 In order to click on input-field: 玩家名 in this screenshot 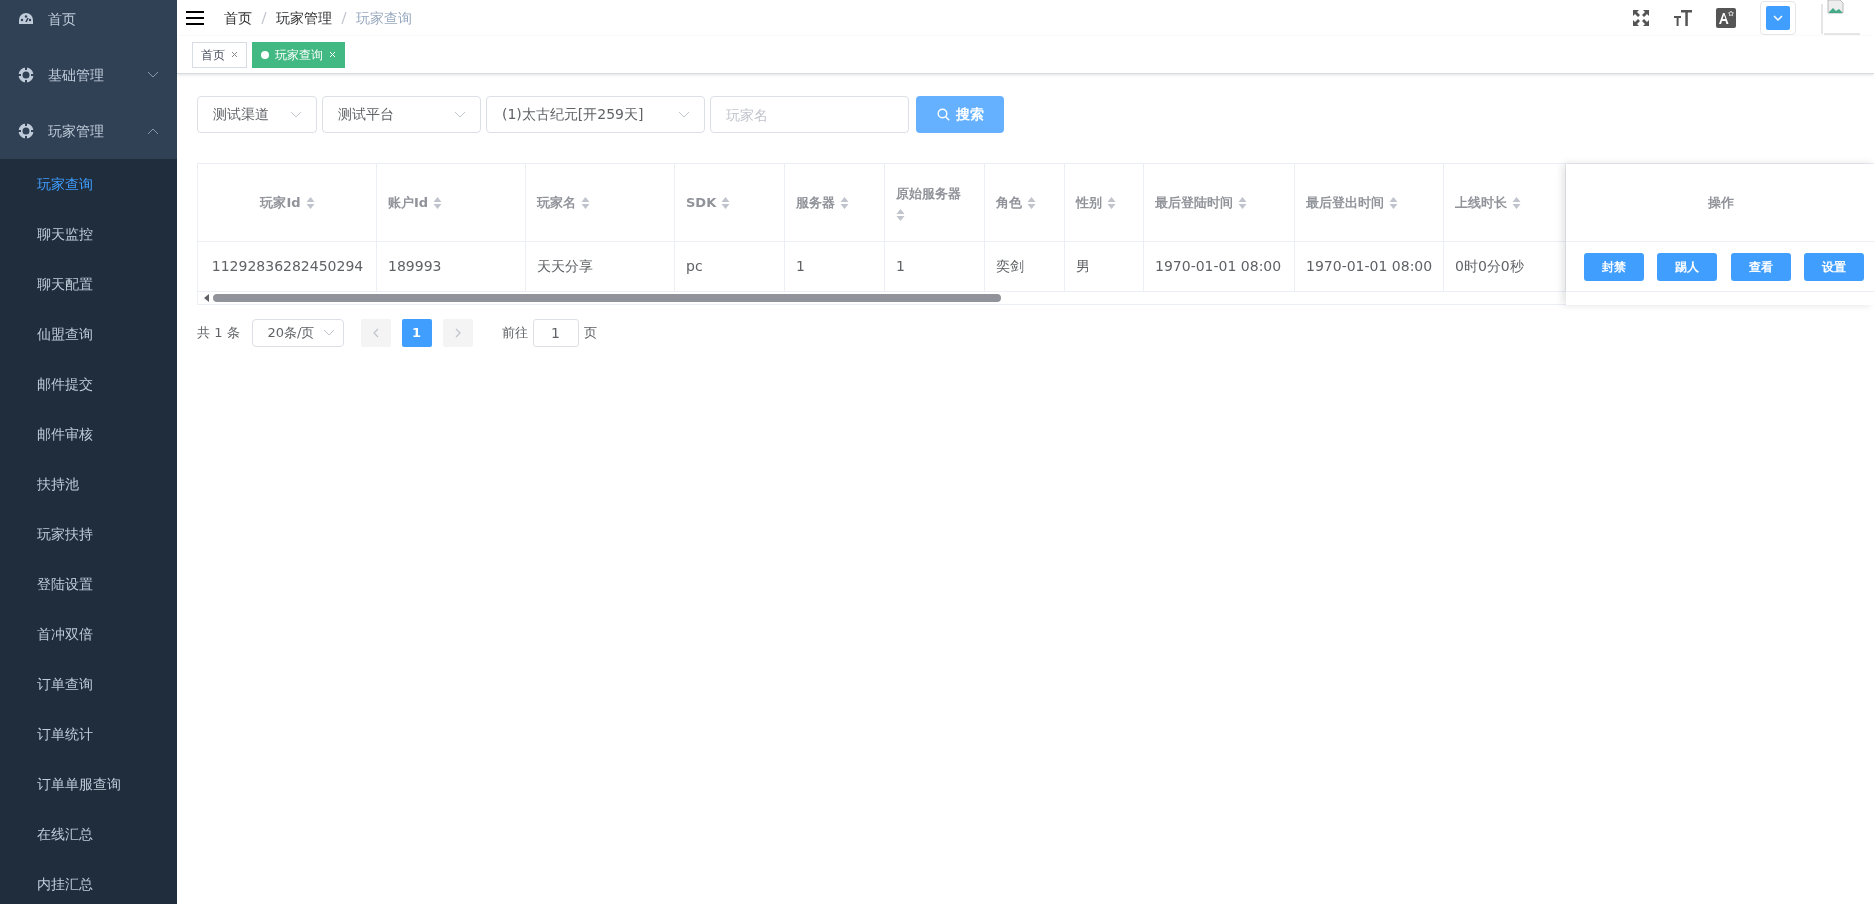, I will do `click(809, 114)`.